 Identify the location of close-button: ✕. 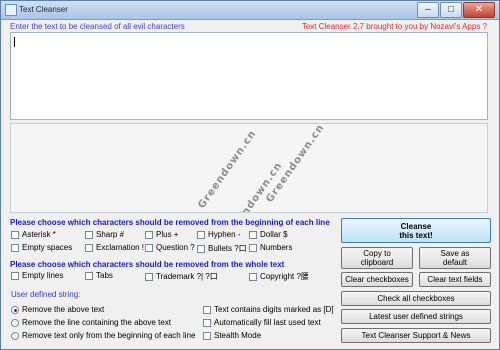
(479, 10).